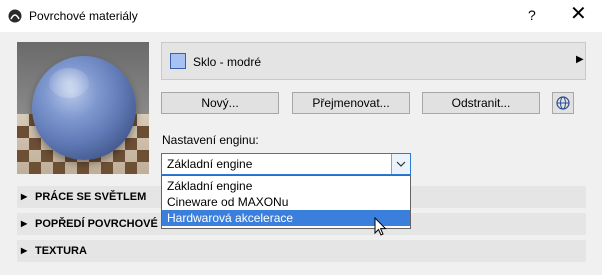  I want to click on material-name: Sklo - modré, so click(227, 62).